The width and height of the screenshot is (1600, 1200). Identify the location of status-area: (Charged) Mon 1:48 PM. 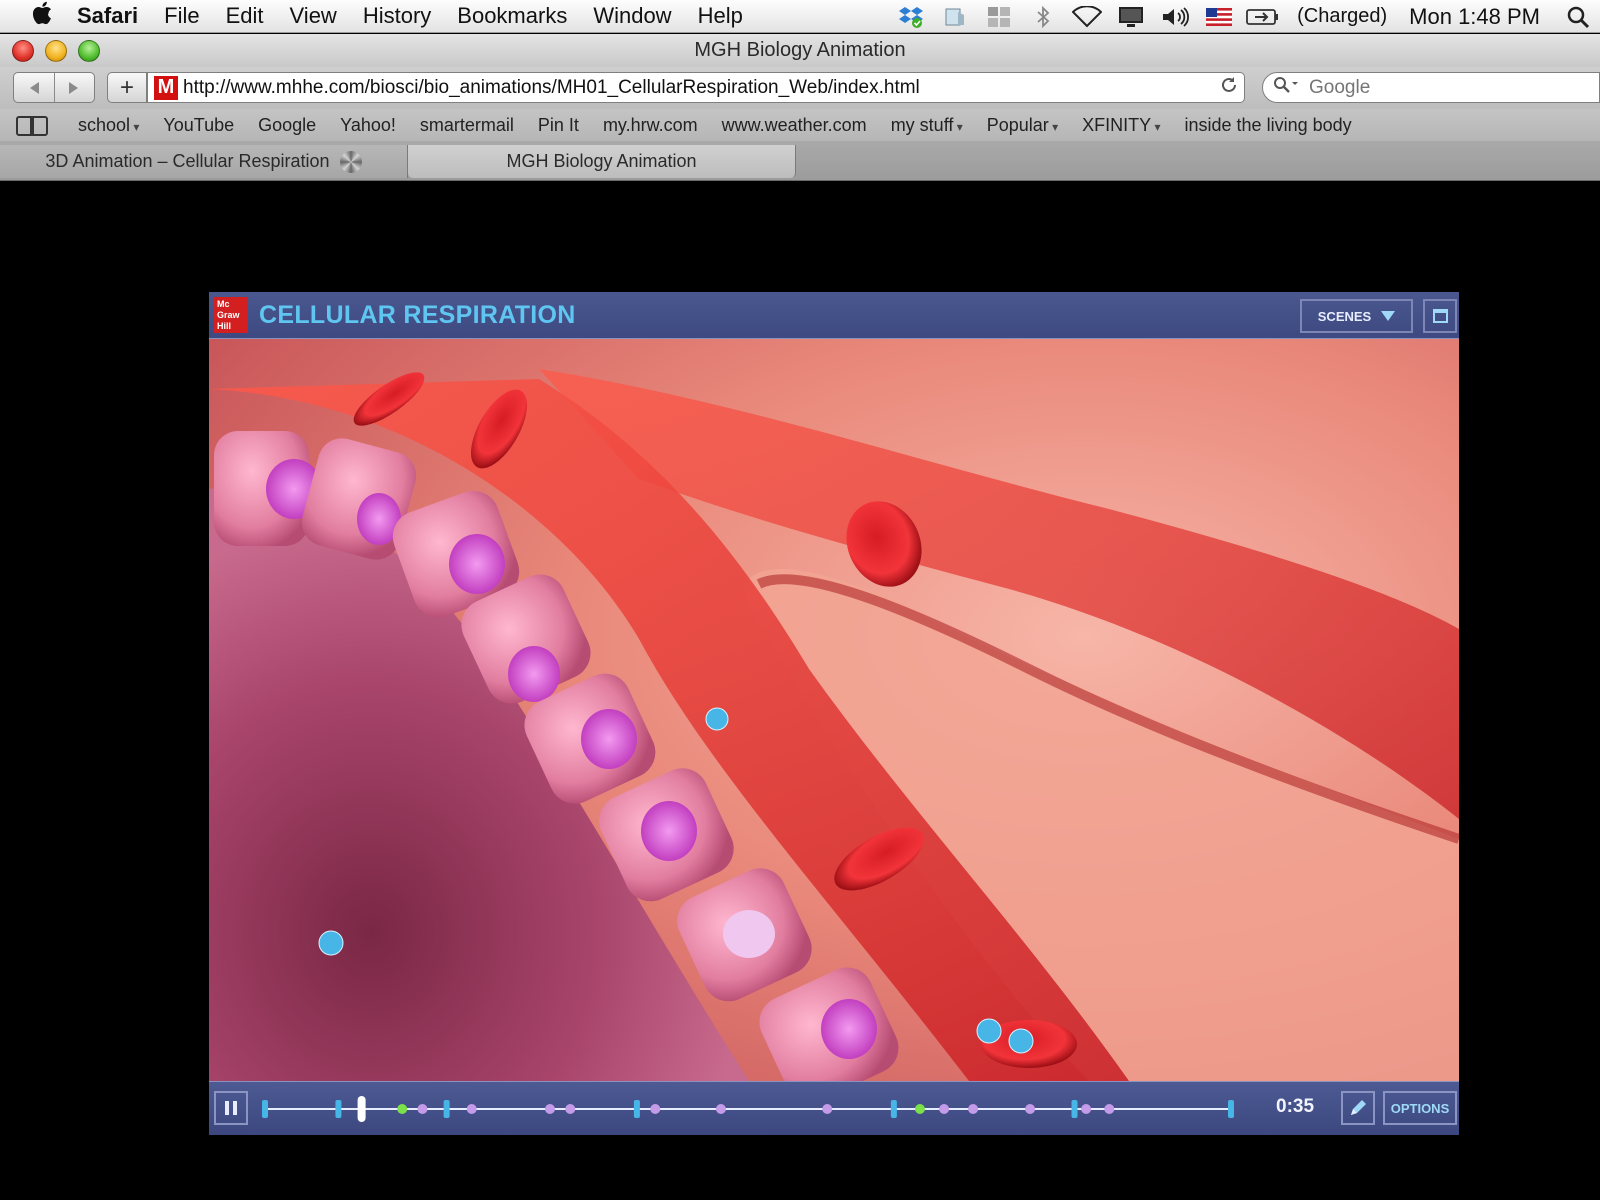
(1244, 16).